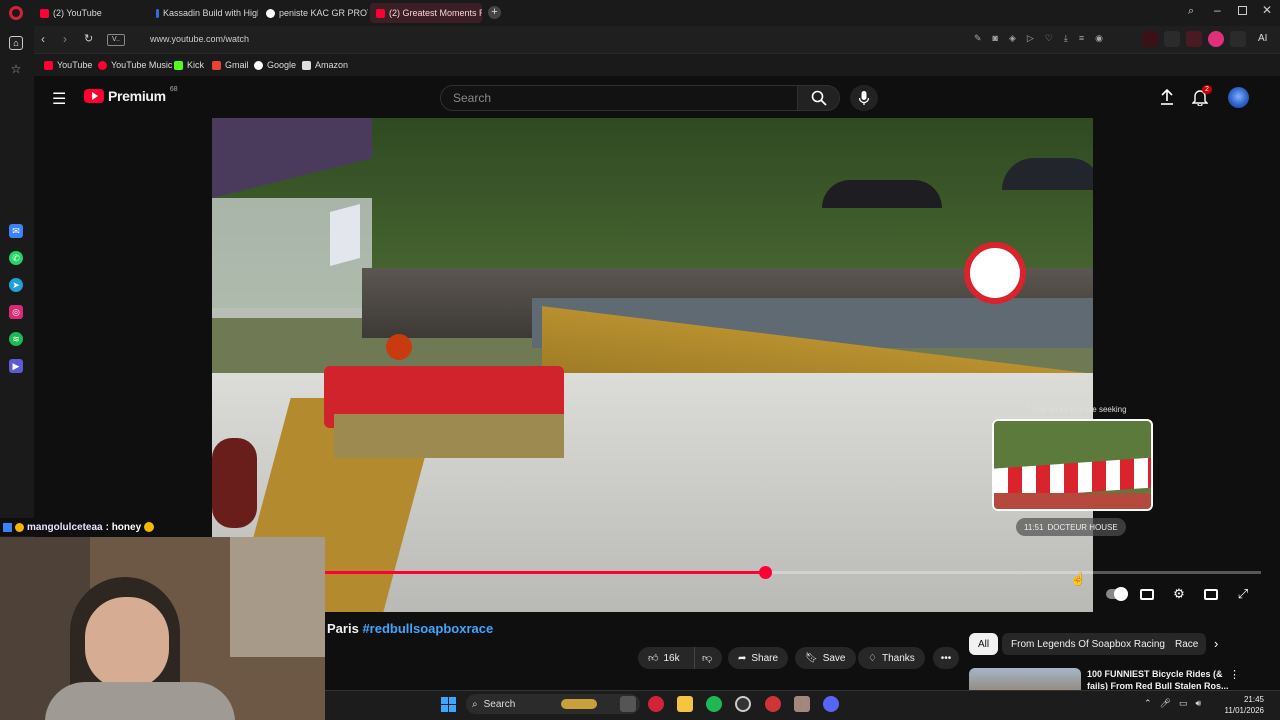 The height and width of the screenshot is (720, 1280). What do you see at coordinates (1167, 99) in the screenshot?
I see `upload-button` at bounding box center [1167, 99].